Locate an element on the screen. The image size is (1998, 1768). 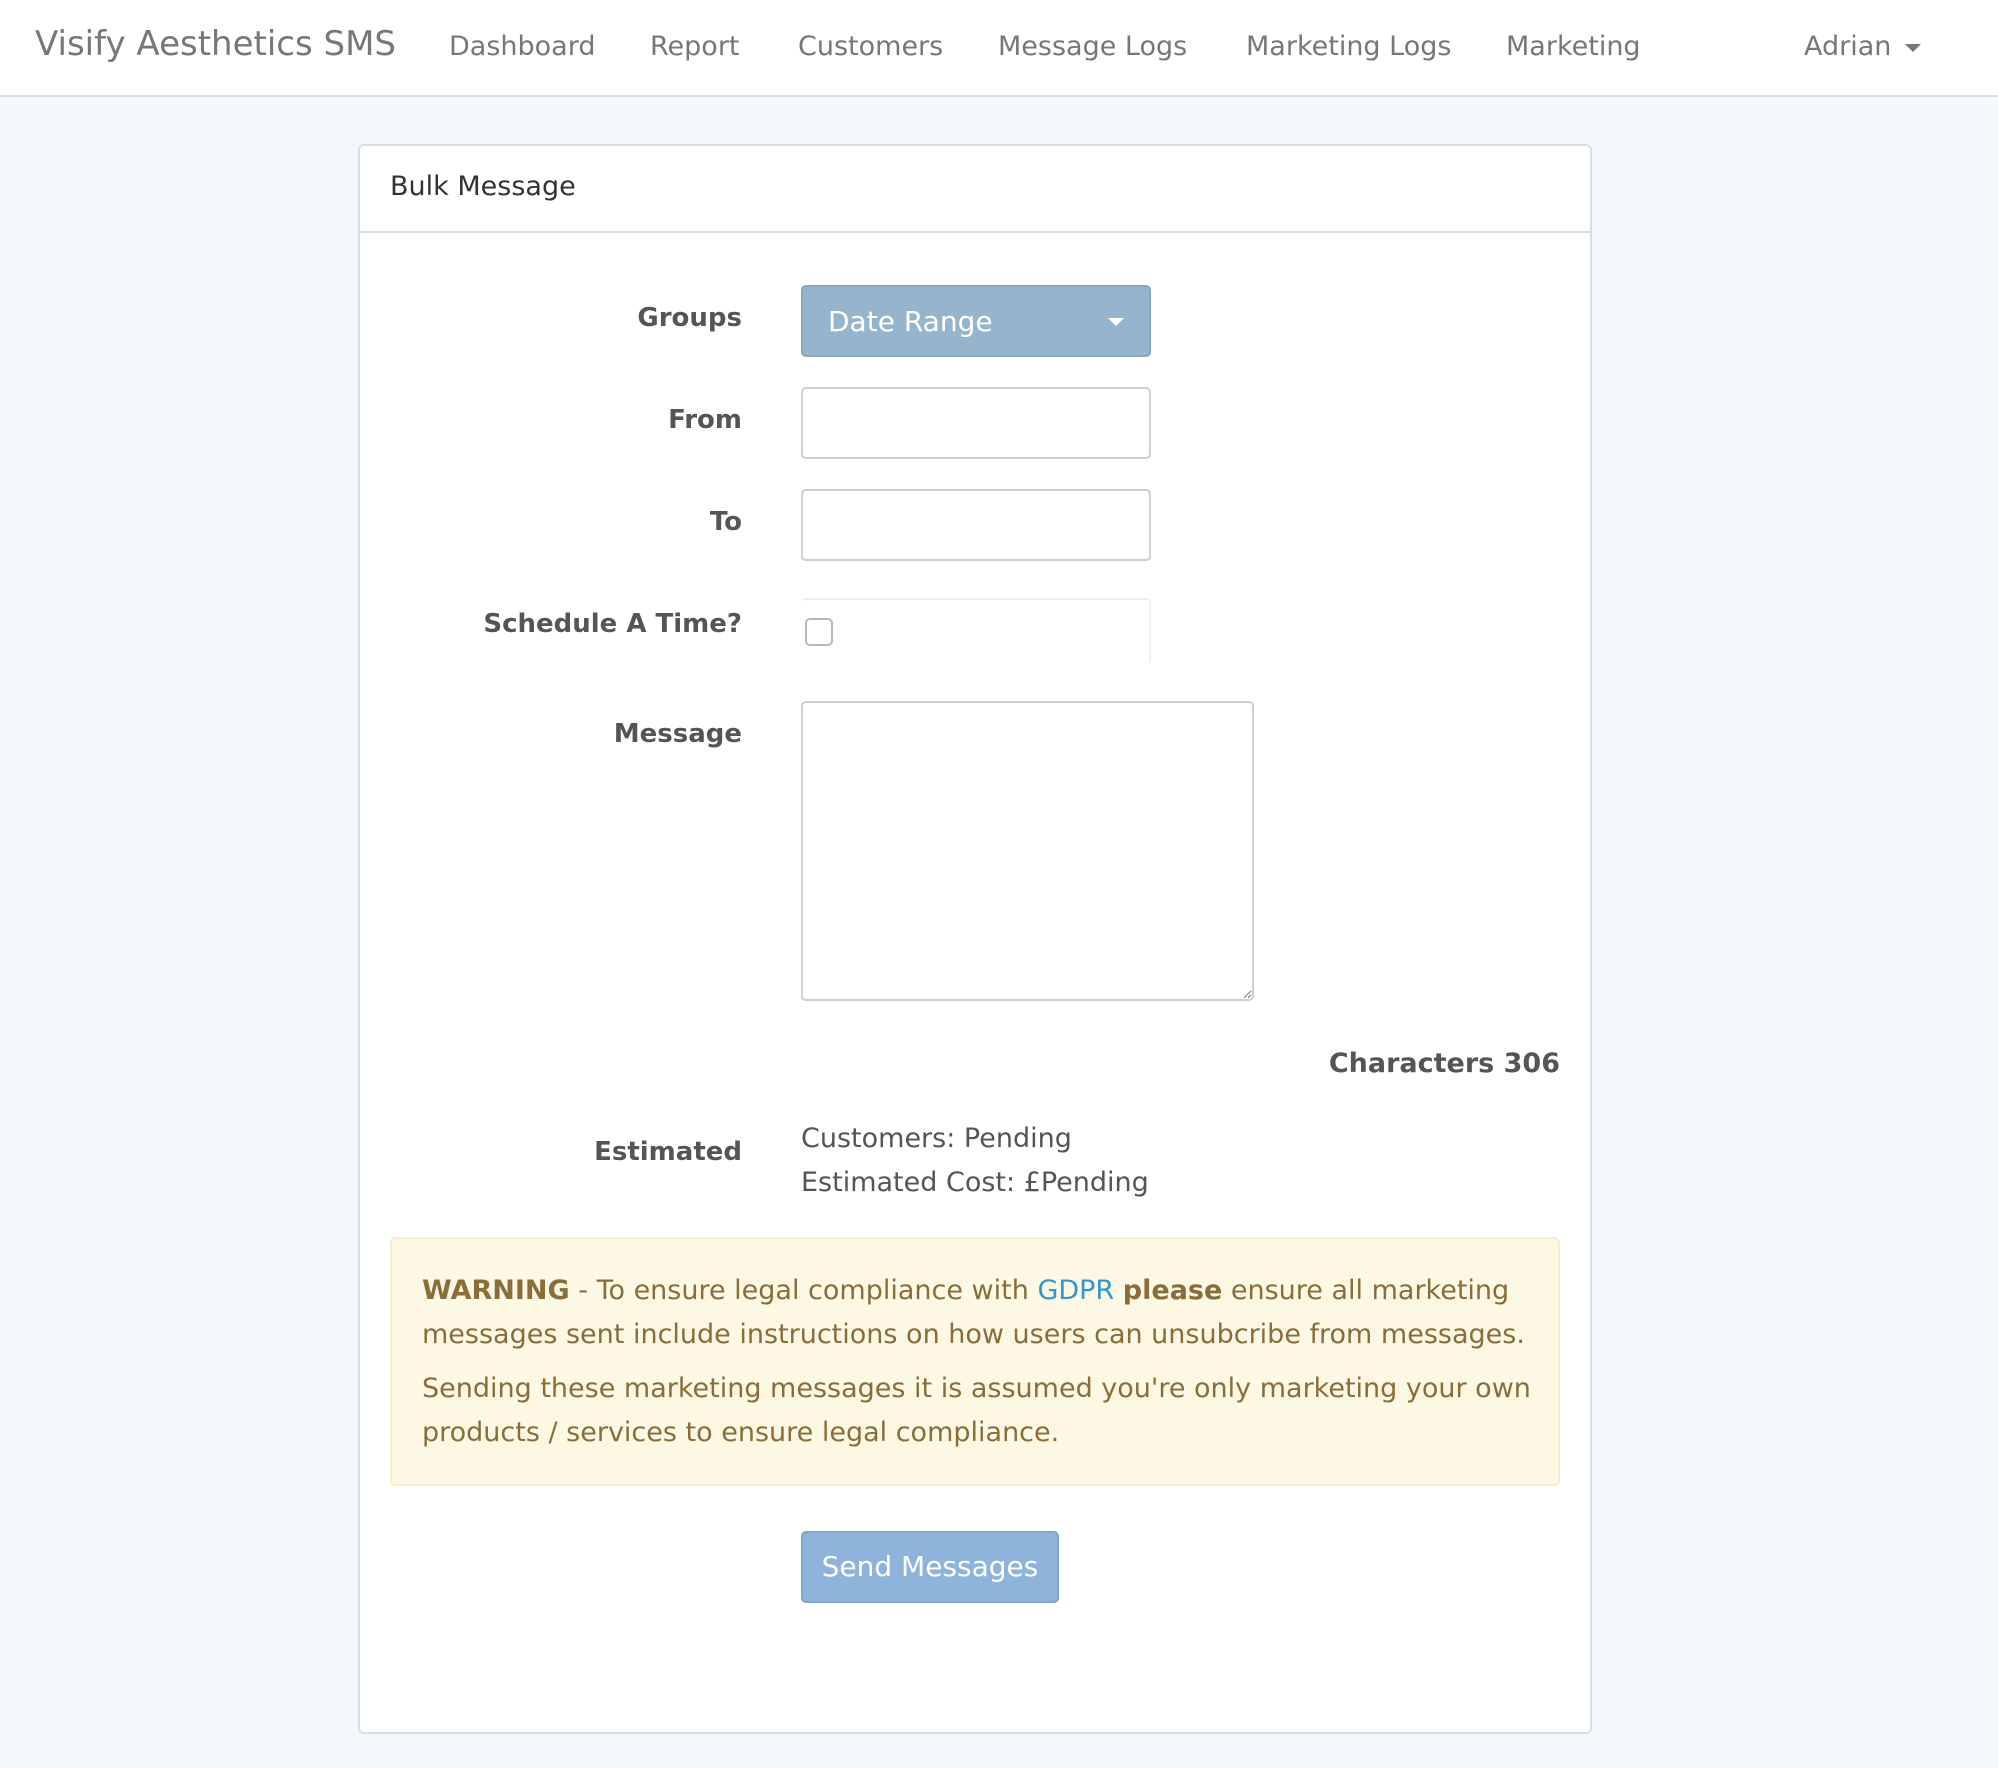
please-strong: please is located at coordinates (1172, 1290).